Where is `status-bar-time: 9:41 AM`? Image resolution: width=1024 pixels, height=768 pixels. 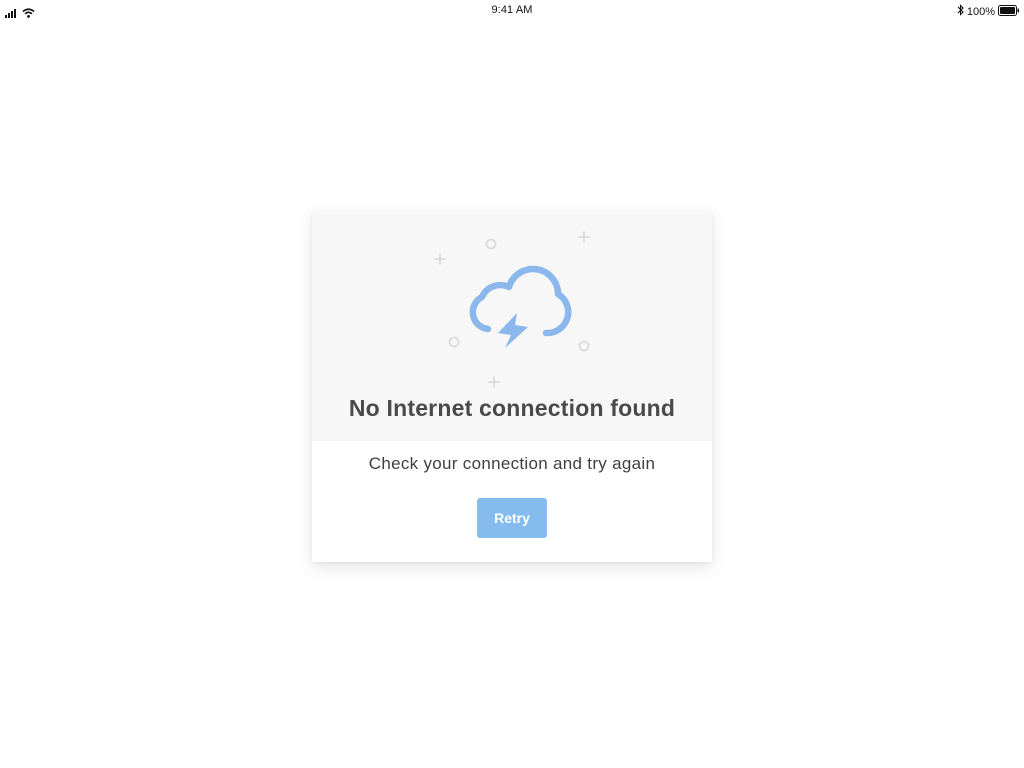 status-bar-time: 9:41 AM is located at coordinates (512, 10).